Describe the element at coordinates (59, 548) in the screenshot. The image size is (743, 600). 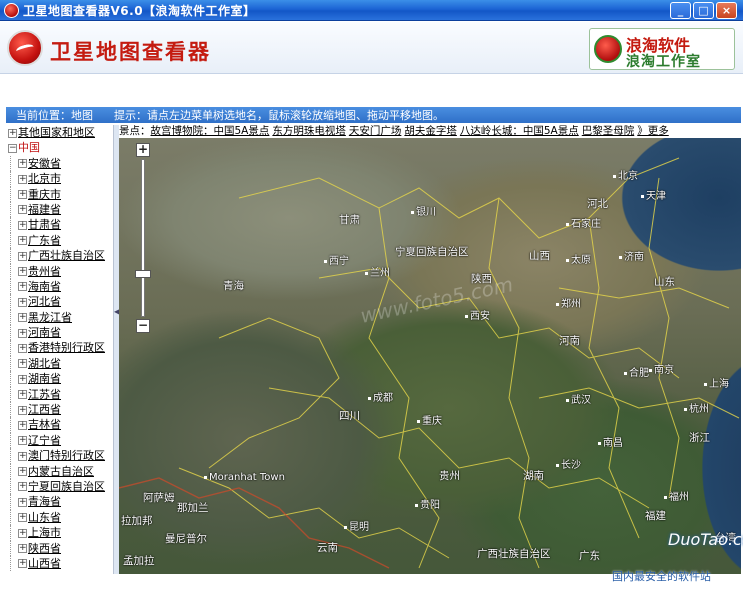
I see `tree-node-province: +陕西省` at that location.